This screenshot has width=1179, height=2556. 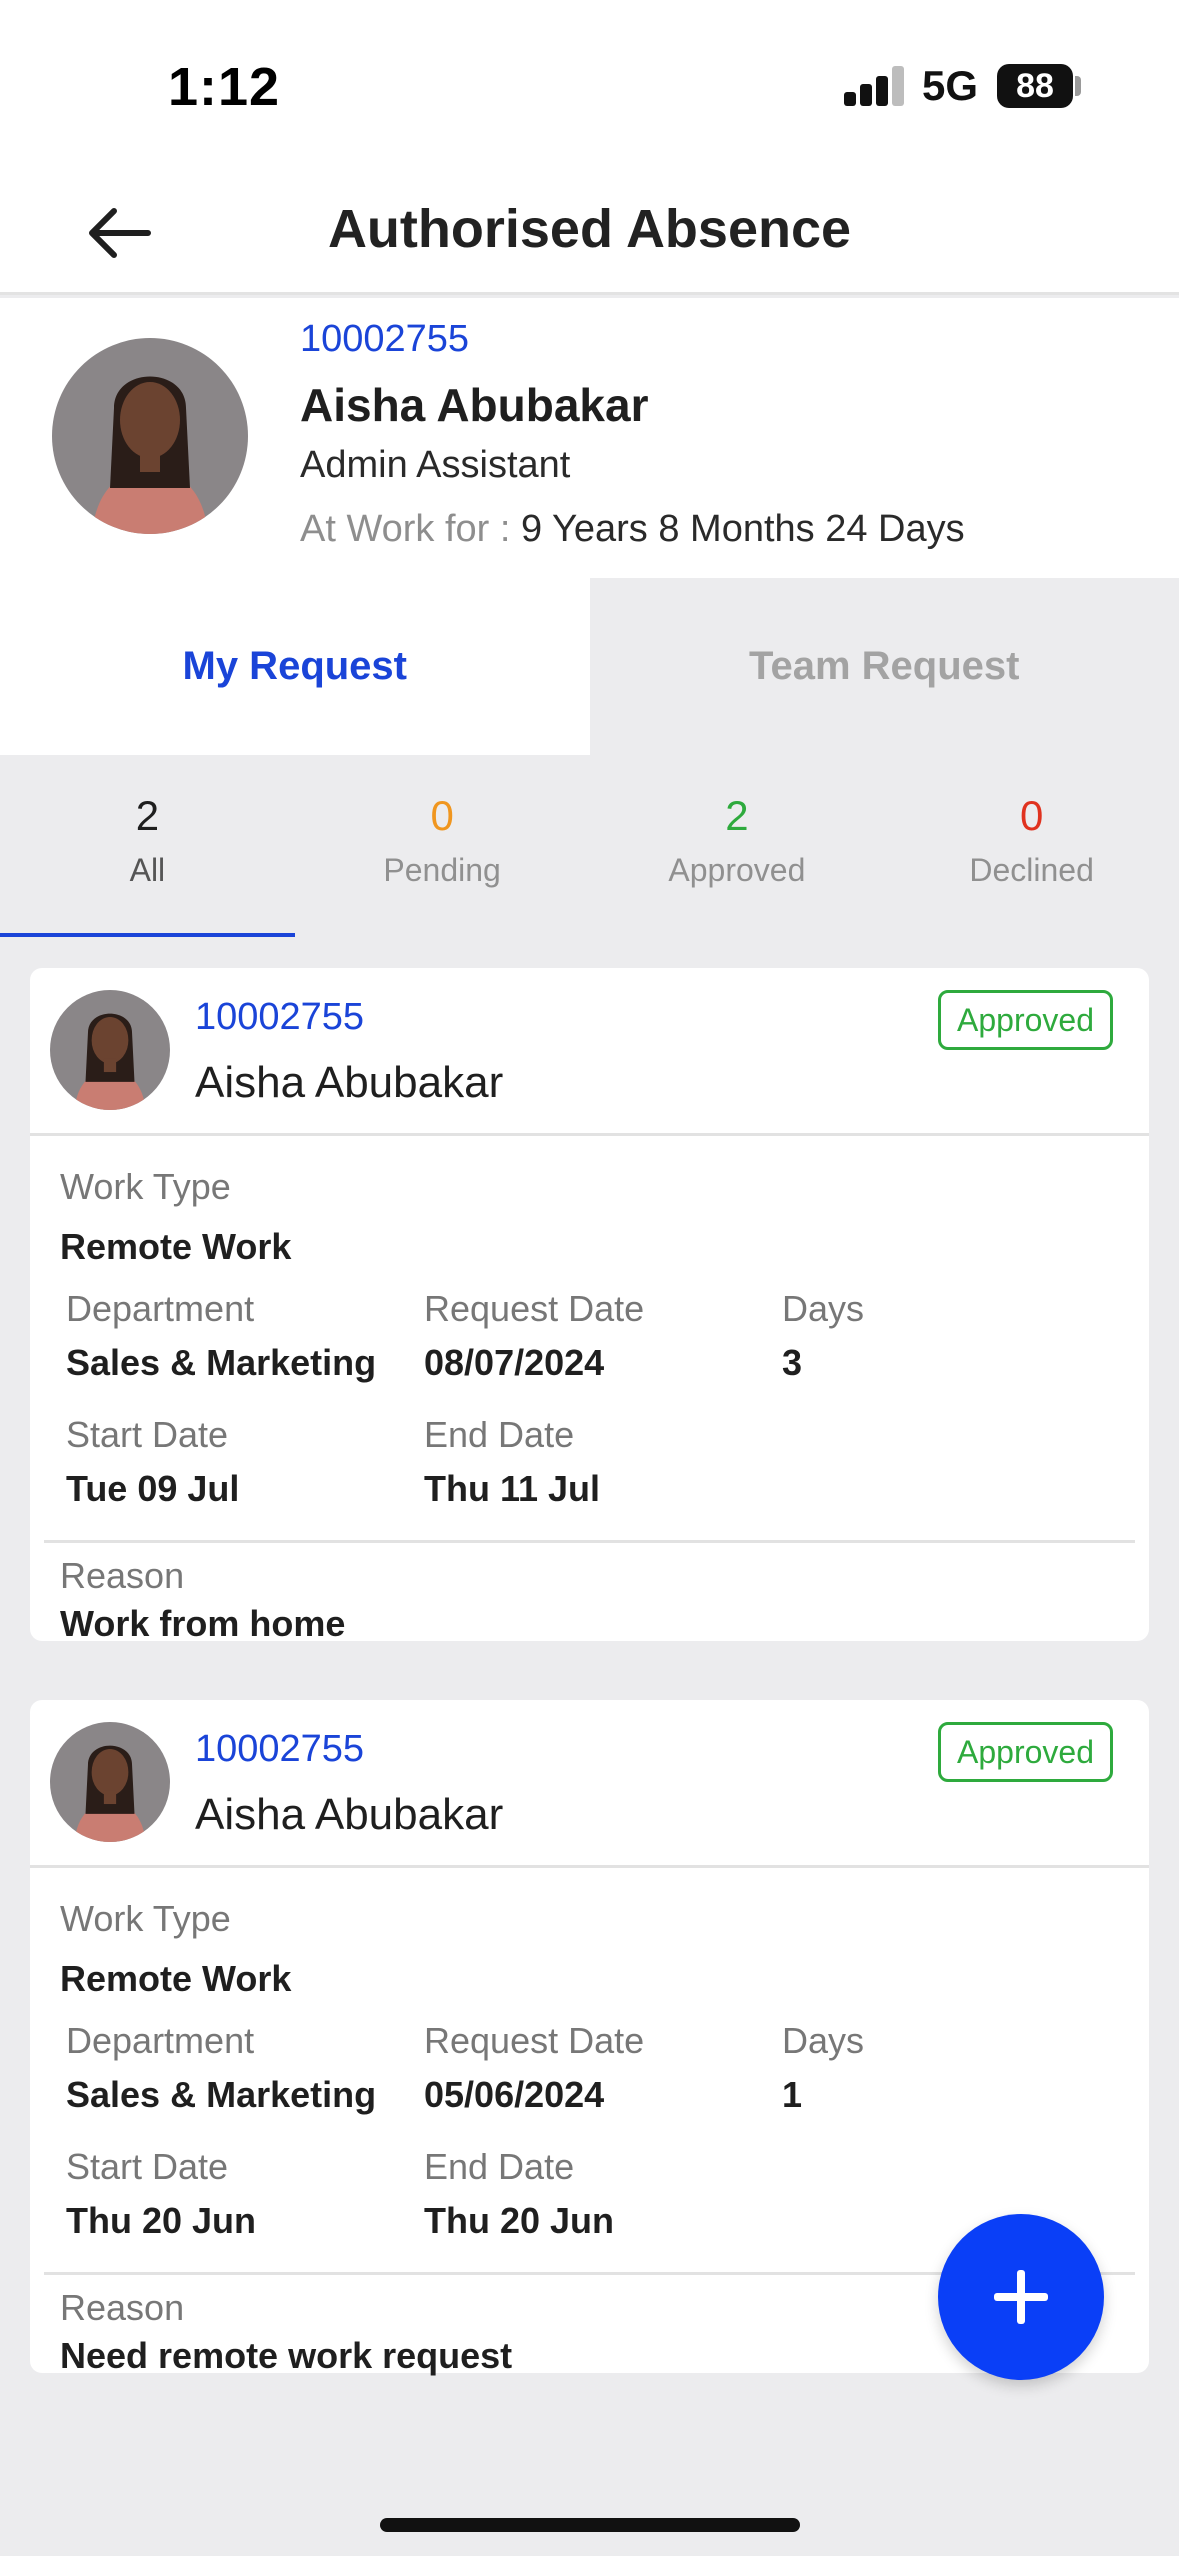 I want to click on tenure-label: At Work for :, so click(x=411, y=529).